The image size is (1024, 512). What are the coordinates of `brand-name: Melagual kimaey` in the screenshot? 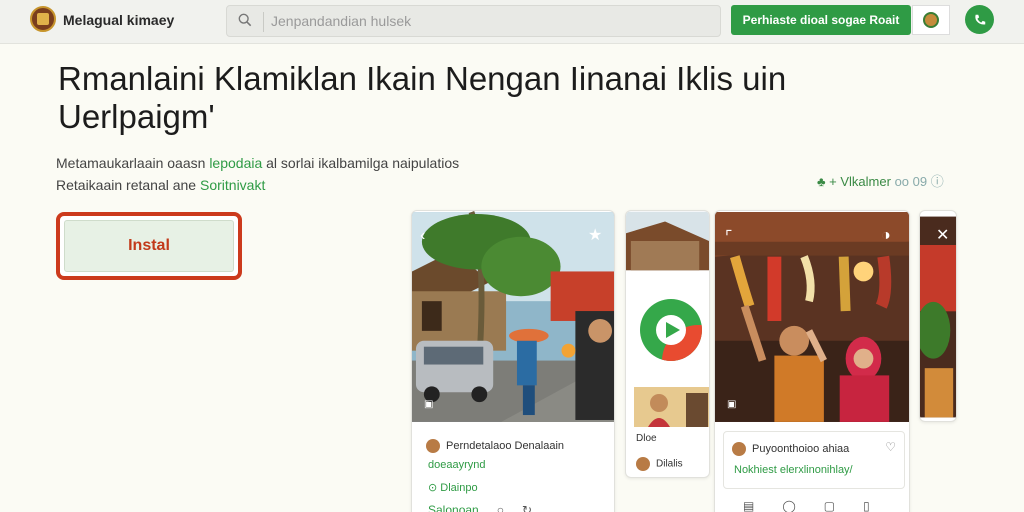 It's located at (119, 20).